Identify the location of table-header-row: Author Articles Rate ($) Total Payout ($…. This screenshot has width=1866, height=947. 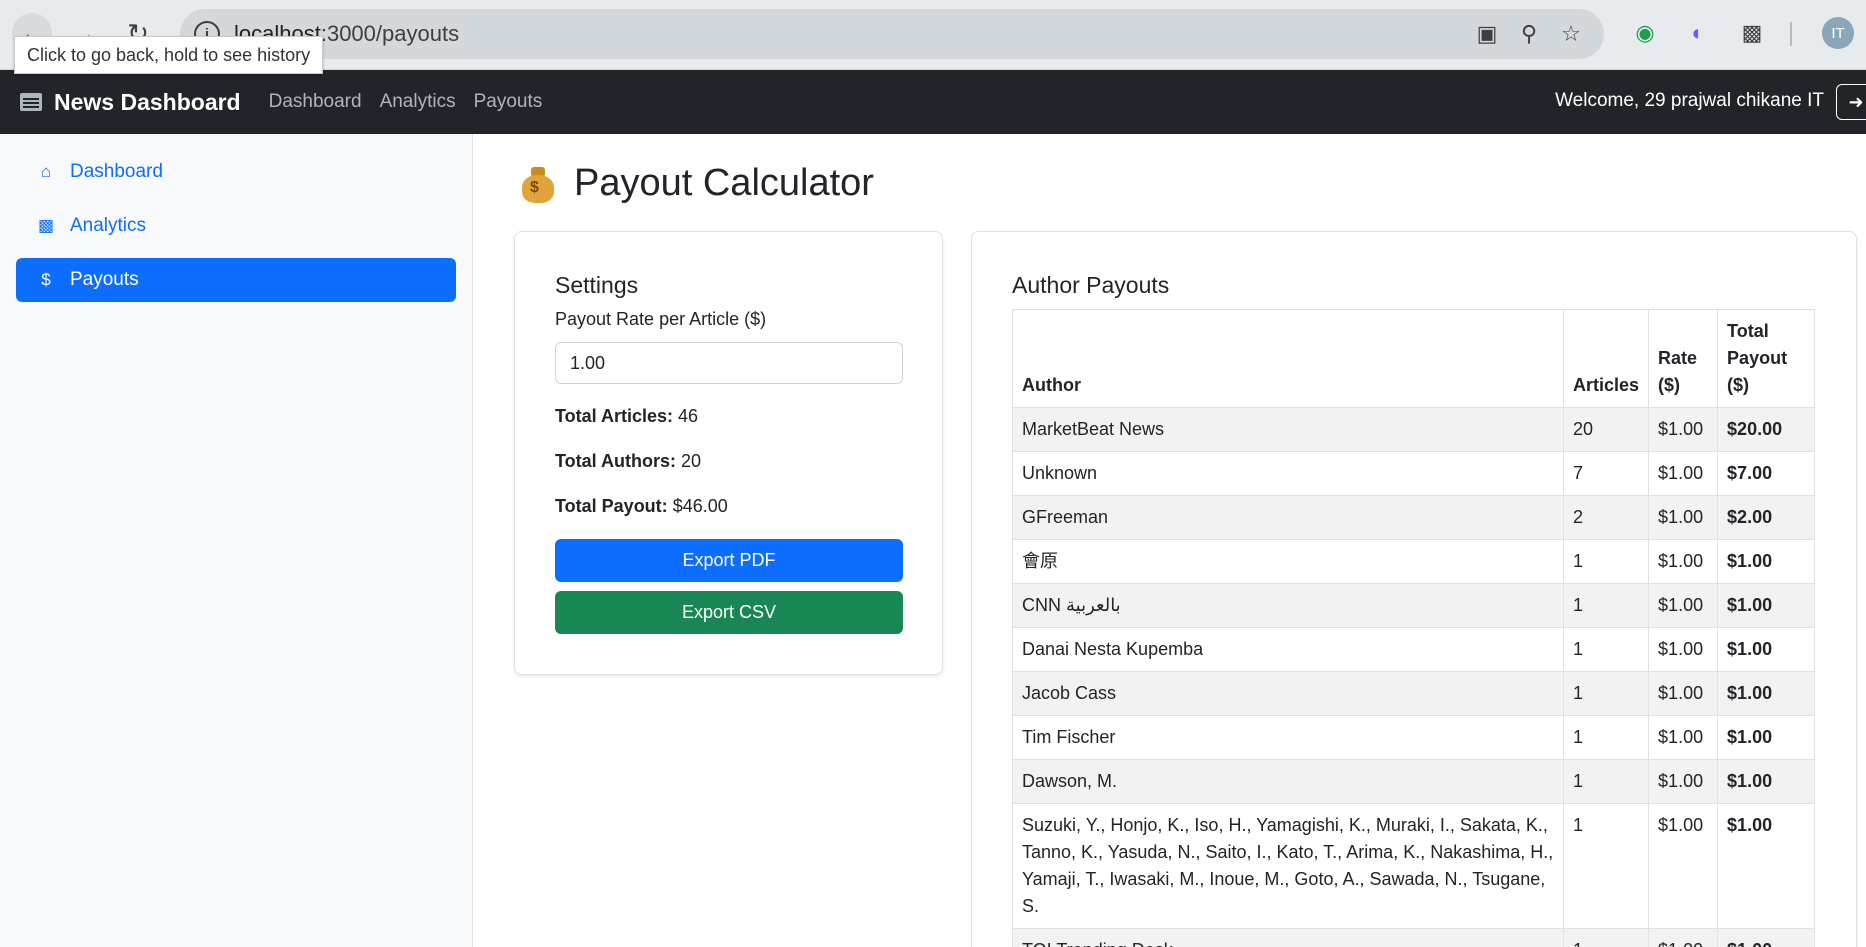
(1413, 358).